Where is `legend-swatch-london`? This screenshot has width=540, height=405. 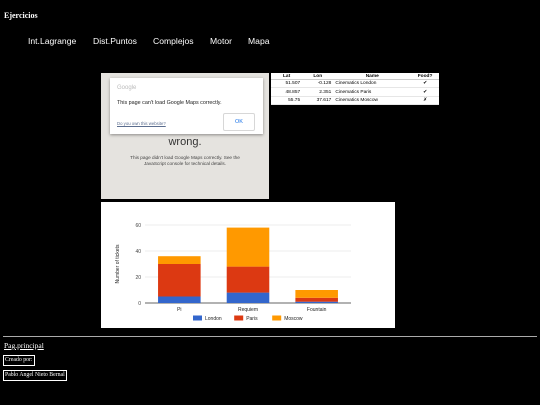
legend-swatch-london is located at coordinates (197, 318).